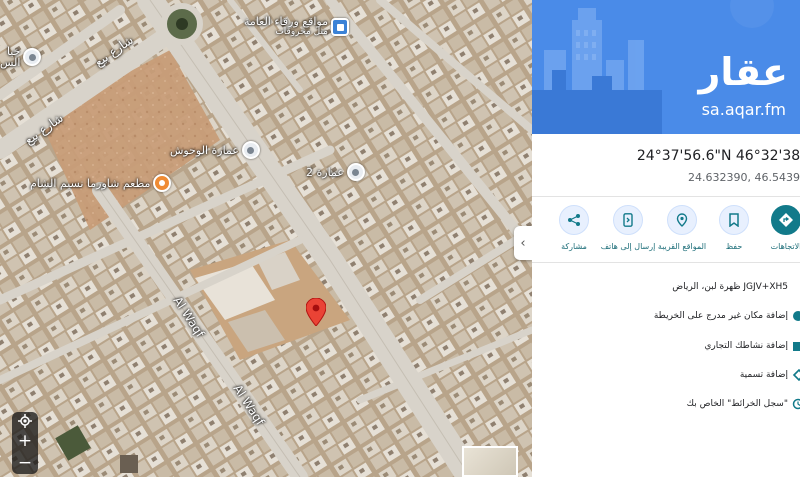  Describe the element at coordinates (301, 32) in the screenshot. I see `poi-shop-sublabel: مثل محروقات` at that location.